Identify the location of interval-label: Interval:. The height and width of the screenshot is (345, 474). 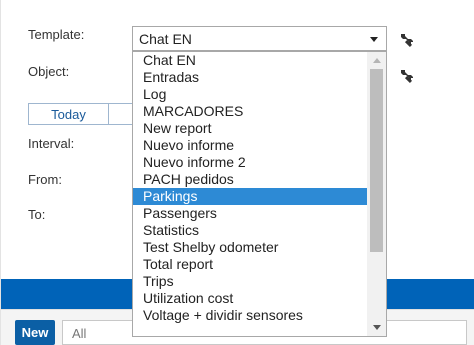
(51, 143).